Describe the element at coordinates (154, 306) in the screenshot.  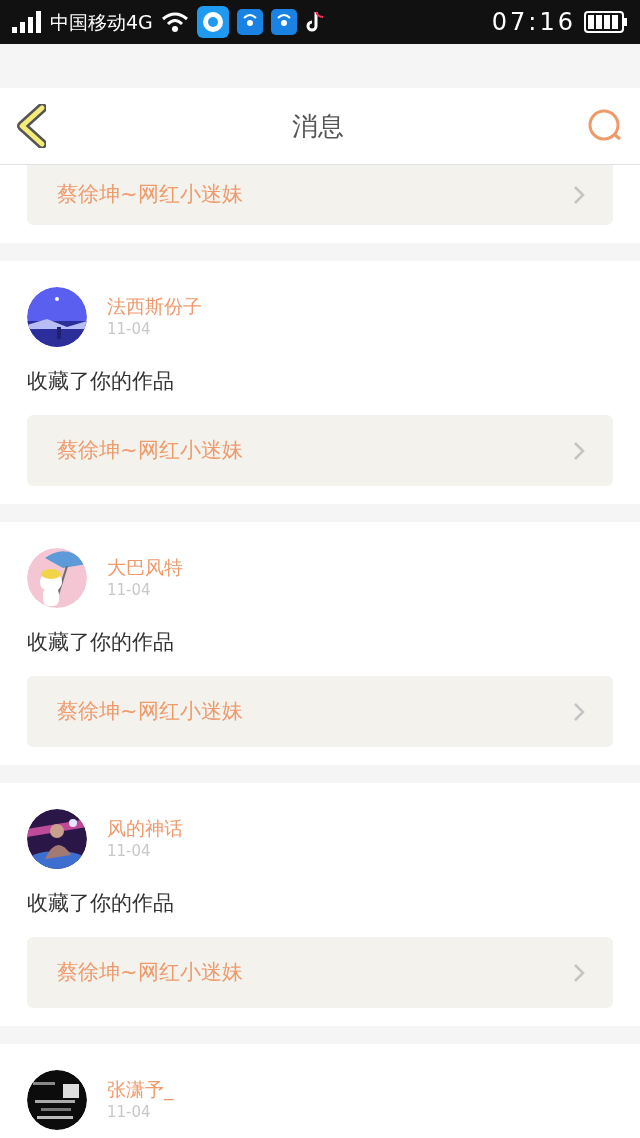
I see `user-name: 法西斯份子` at that location.